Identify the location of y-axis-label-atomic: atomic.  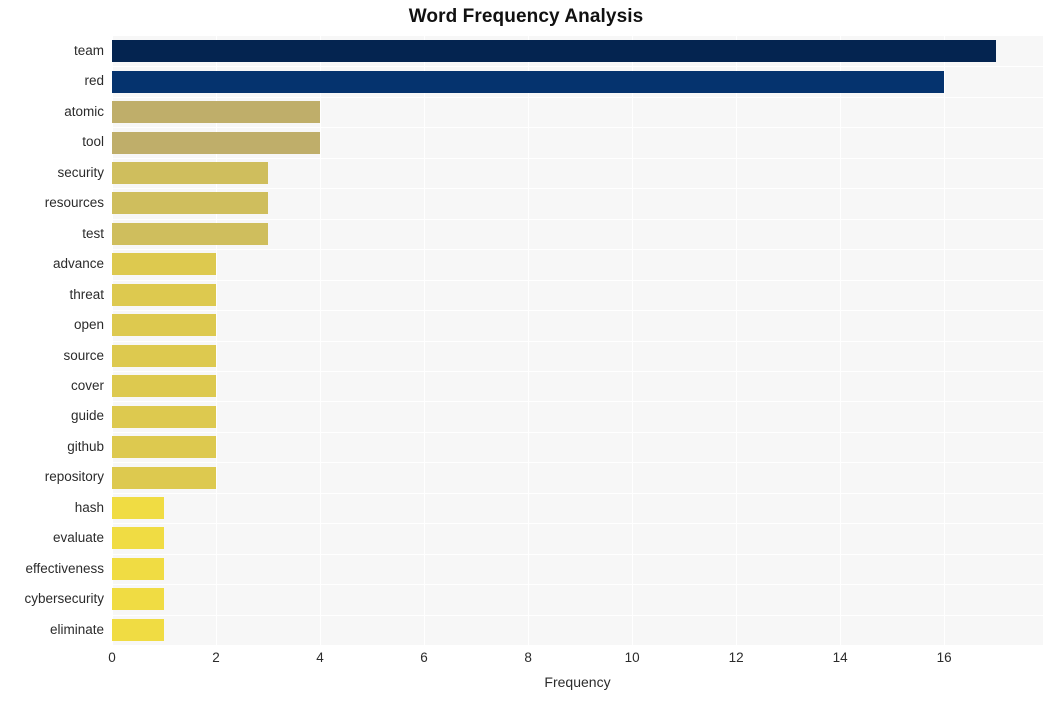
(84, 111).